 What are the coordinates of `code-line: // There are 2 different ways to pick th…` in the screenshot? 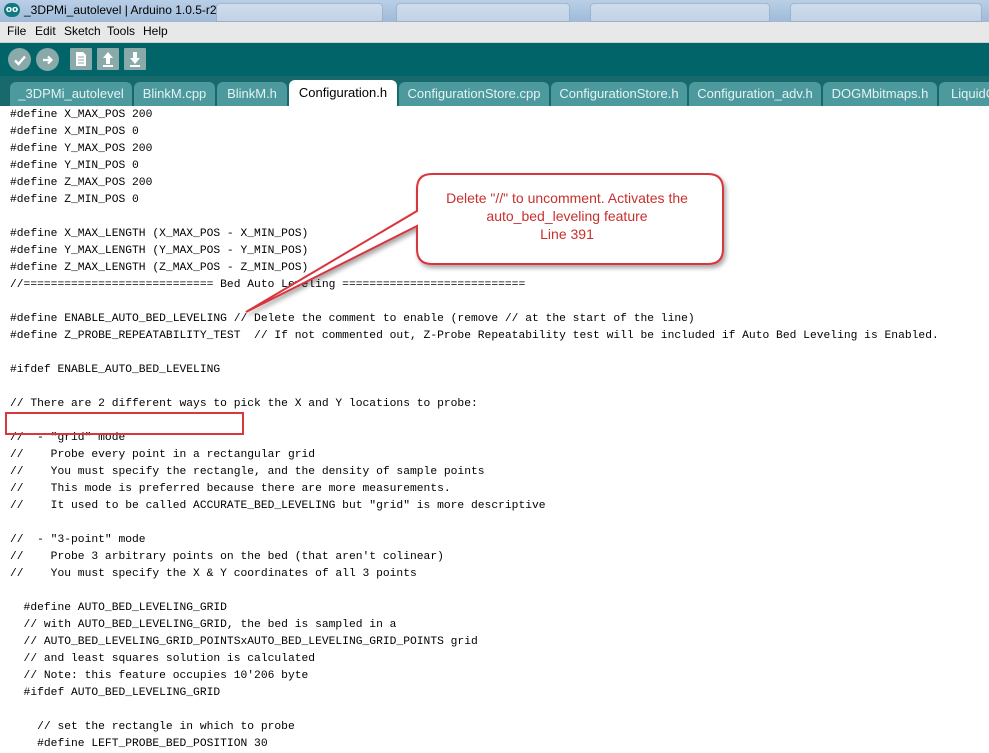 It's located at (244, 404).